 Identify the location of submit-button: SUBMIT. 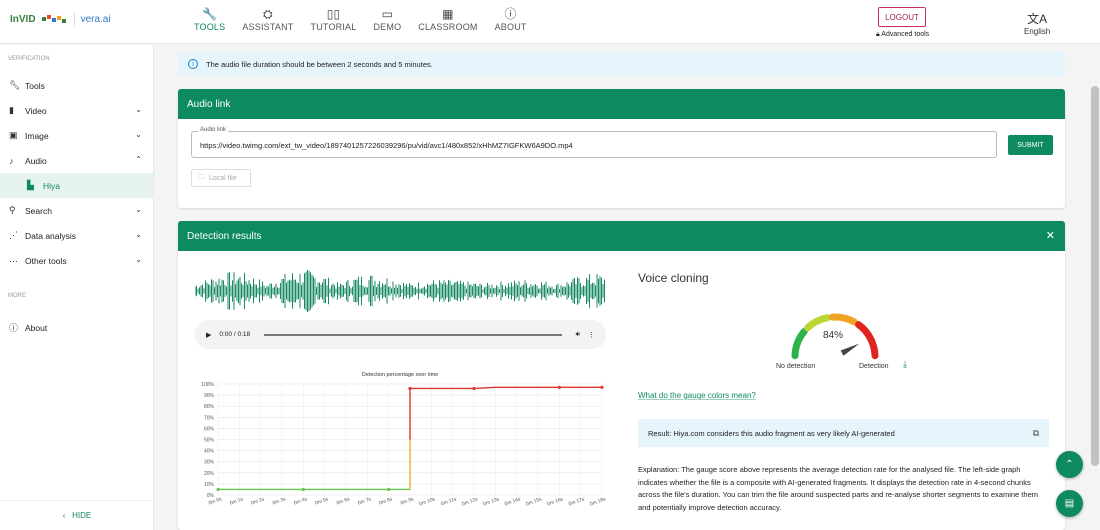
(1030, 145).